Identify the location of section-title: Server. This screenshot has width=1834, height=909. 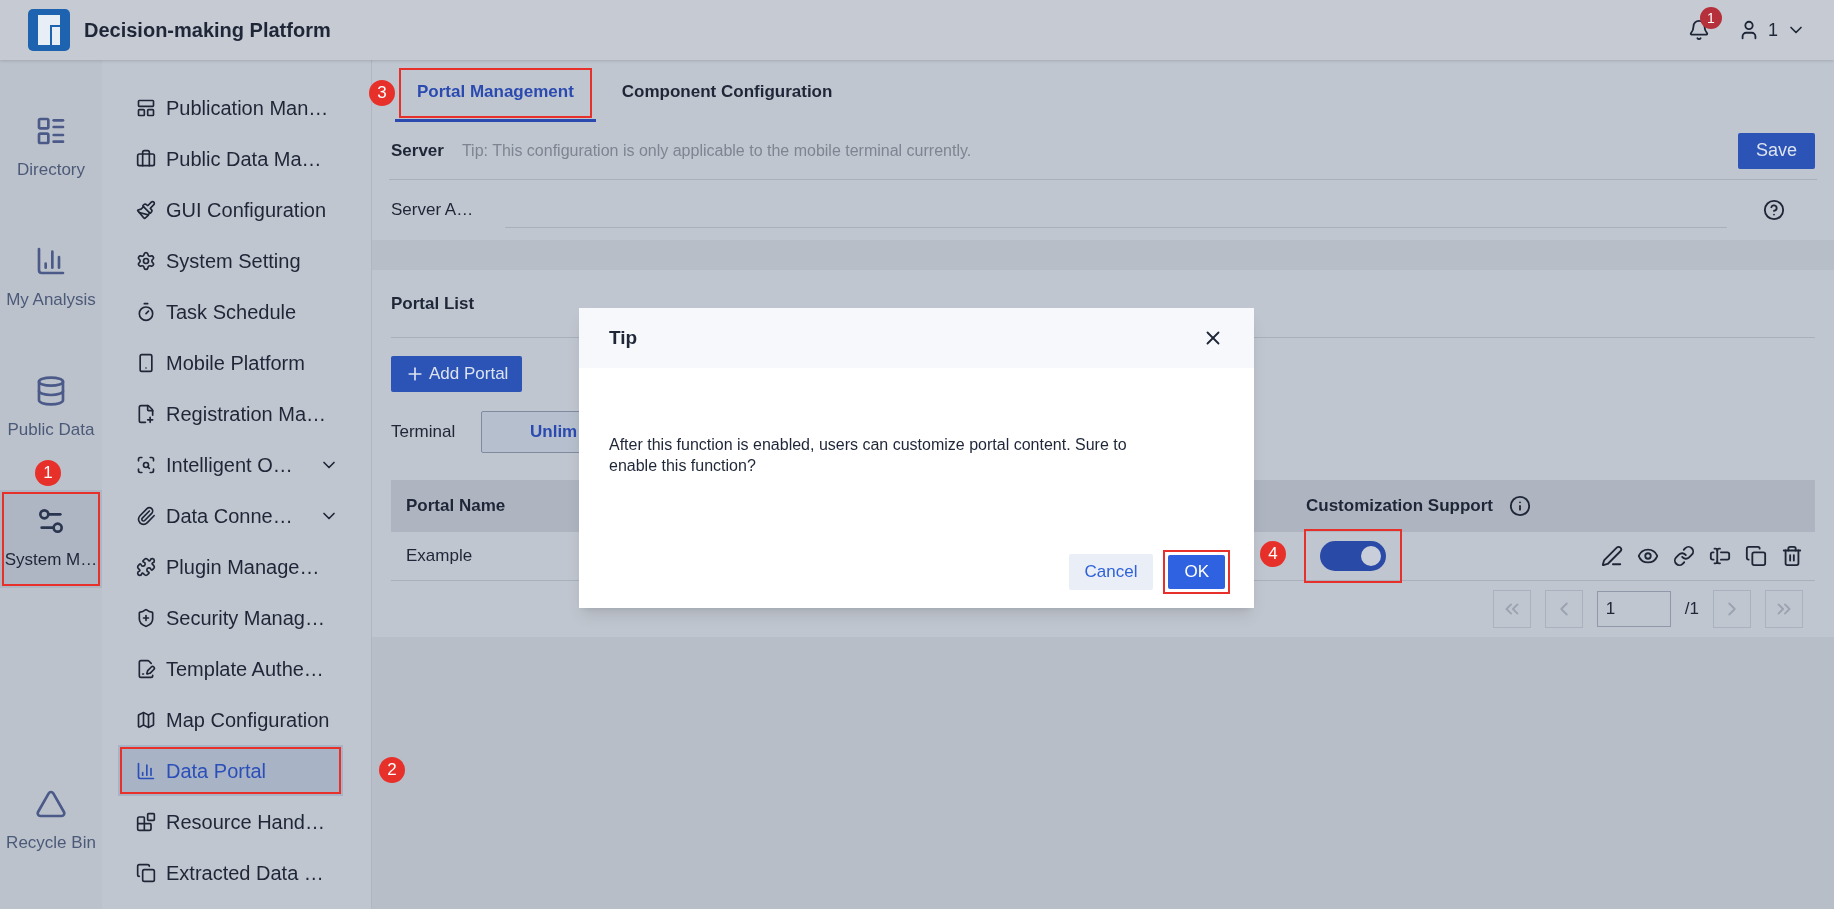
(417, 150).